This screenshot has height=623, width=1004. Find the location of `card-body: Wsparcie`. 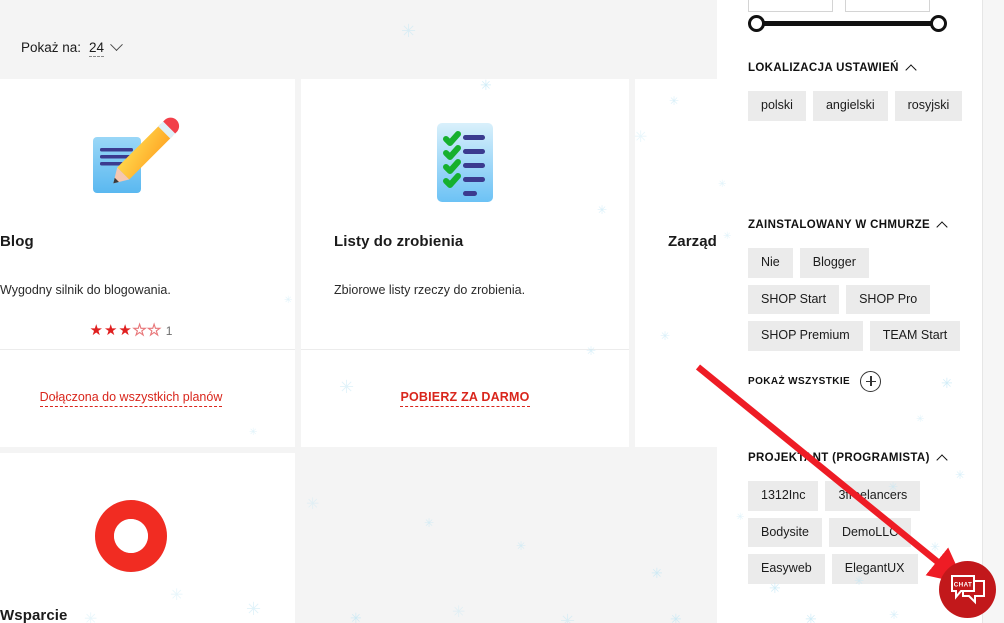

card-body: Wsparcie is located at coordinates (147, 538).